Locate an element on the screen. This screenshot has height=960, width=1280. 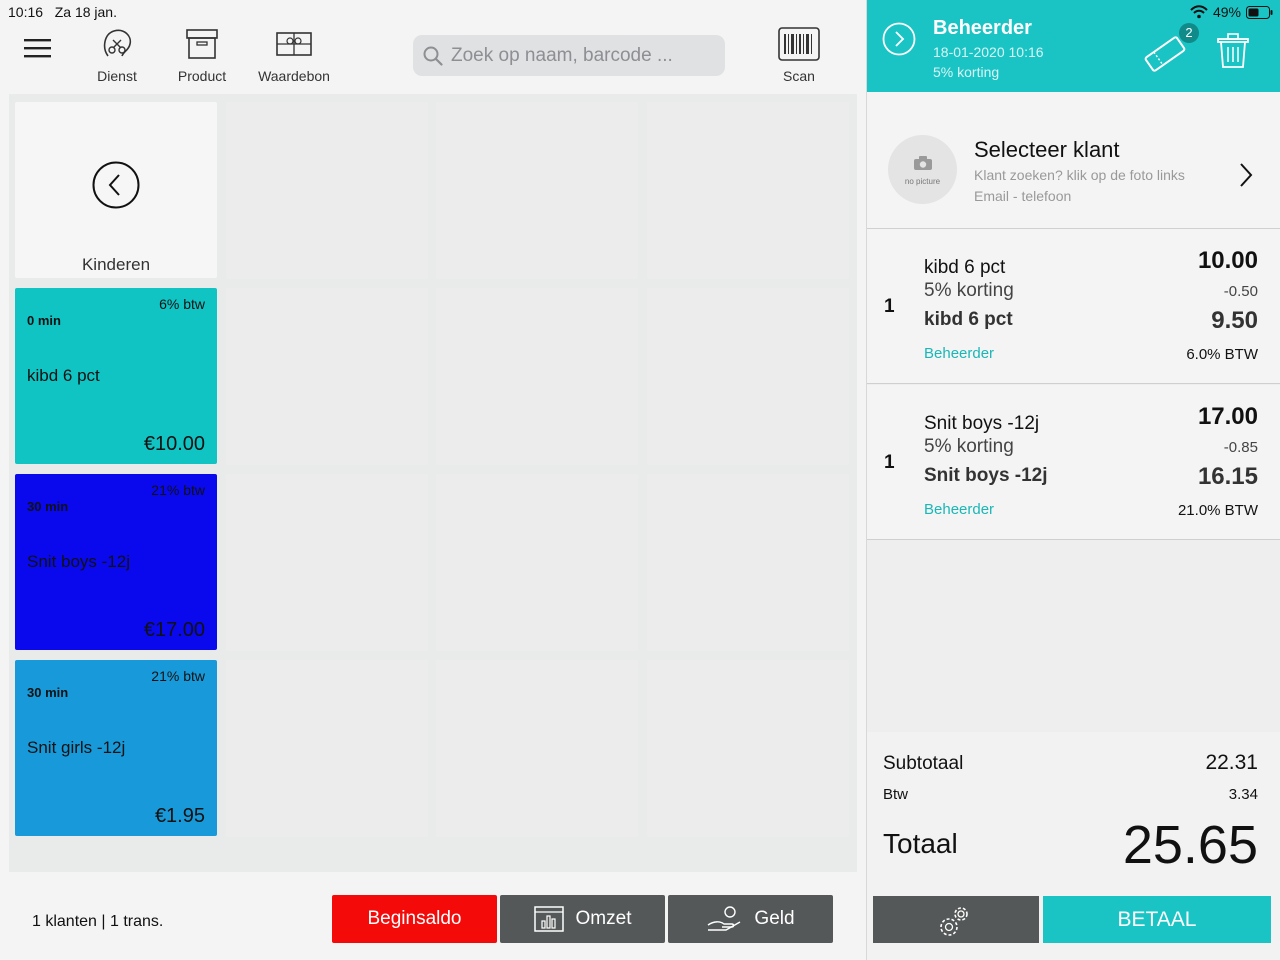
cart-actions: BETAAL is located at coordinates (1073, 921).